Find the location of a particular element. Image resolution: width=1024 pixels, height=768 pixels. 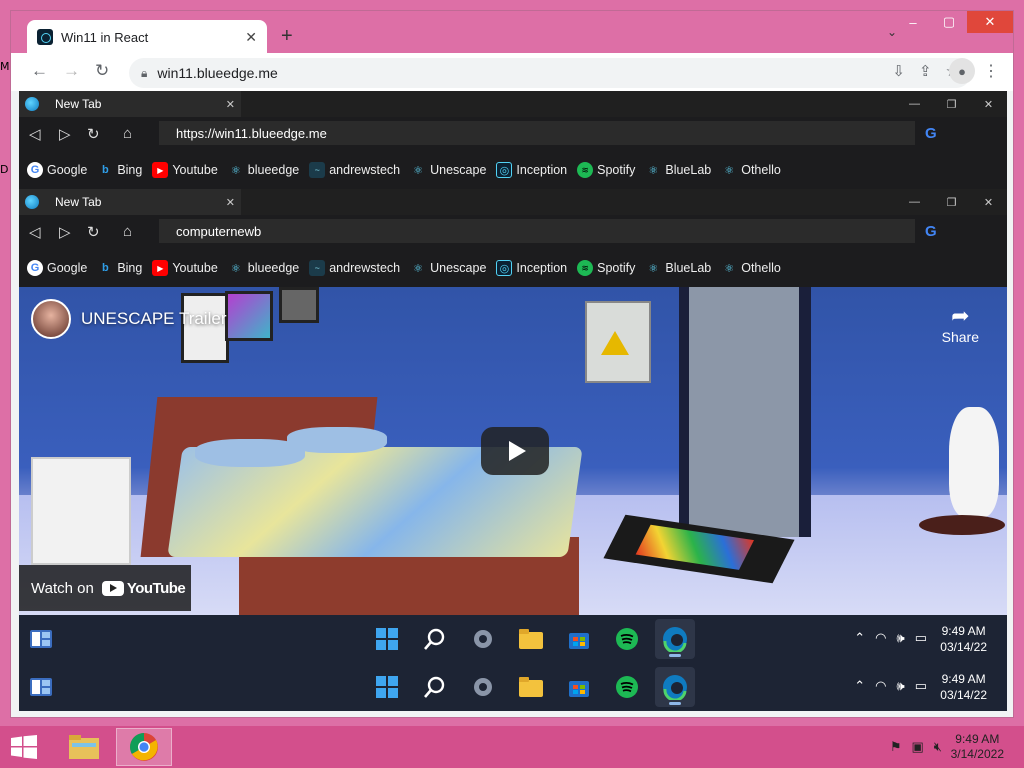

omnibox: 🔒︎ win11.blueedge.me ⇩ ⇪ ☆ is located at coordinates (550, 73).